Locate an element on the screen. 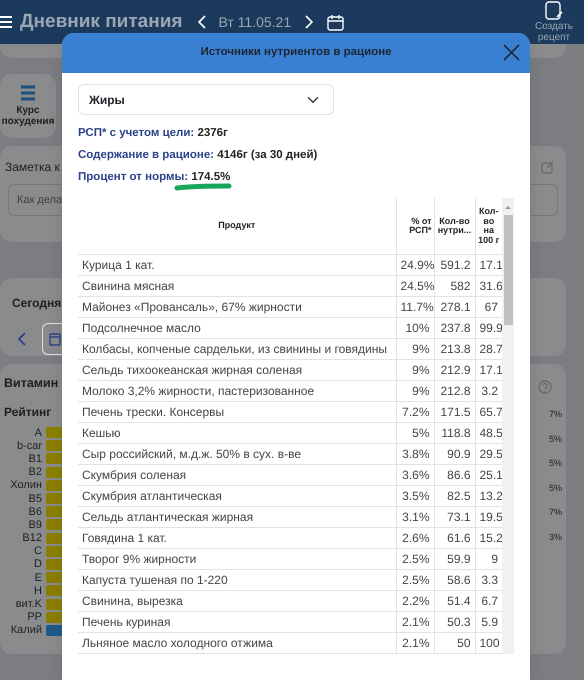  menu-icon is located at coordinates (6, 22).